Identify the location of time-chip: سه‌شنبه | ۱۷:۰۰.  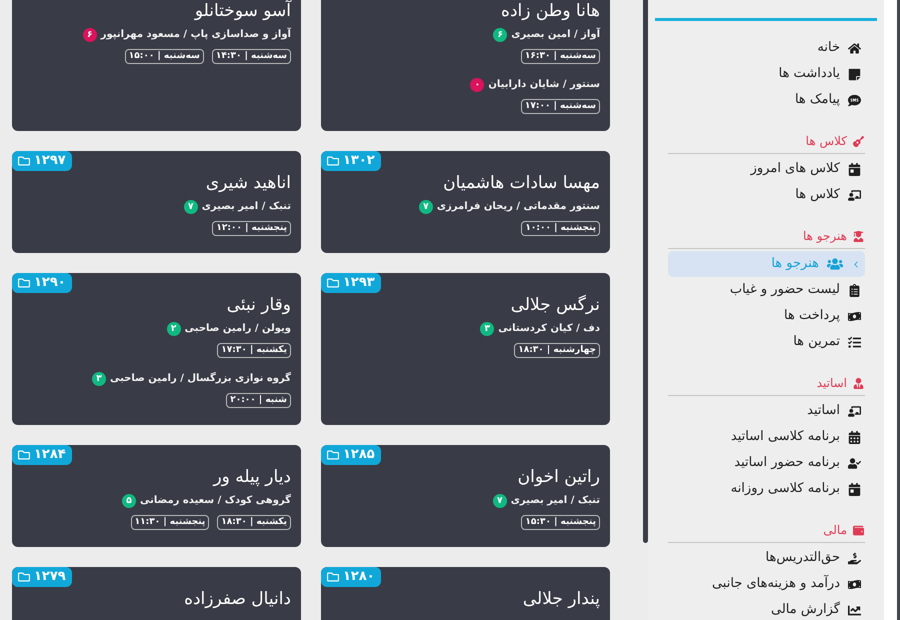
(560, 106).